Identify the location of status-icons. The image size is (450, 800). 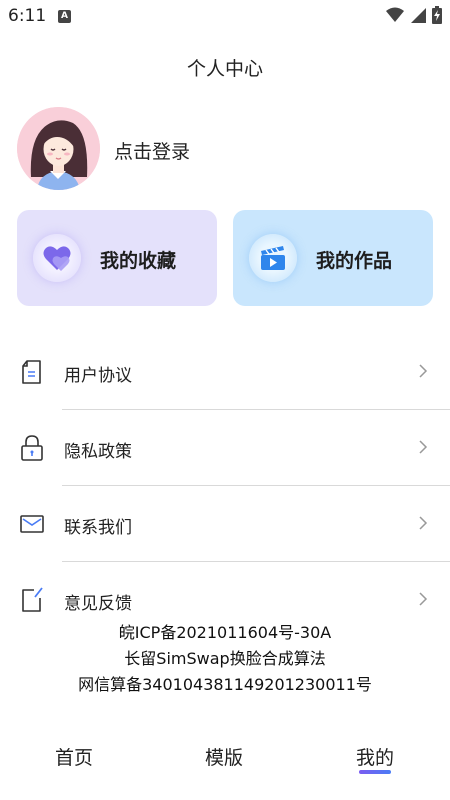
(414, 15).